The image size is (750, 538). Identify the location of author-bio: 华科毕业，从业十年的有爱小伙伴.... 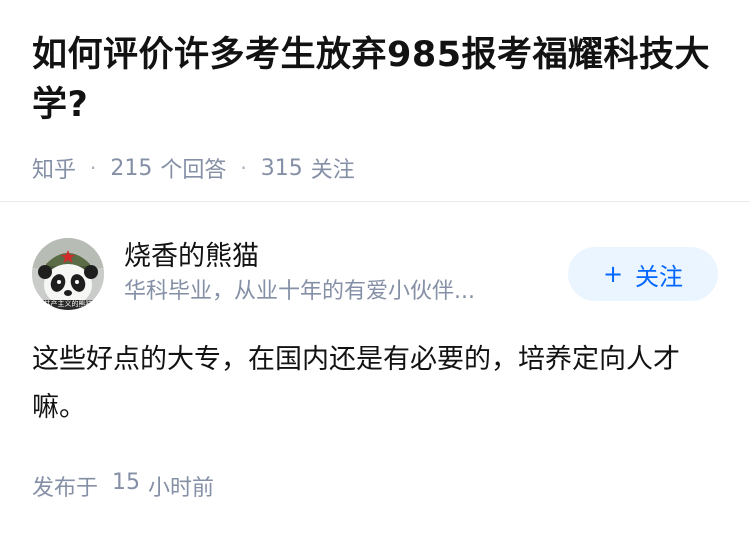
(299, 291).